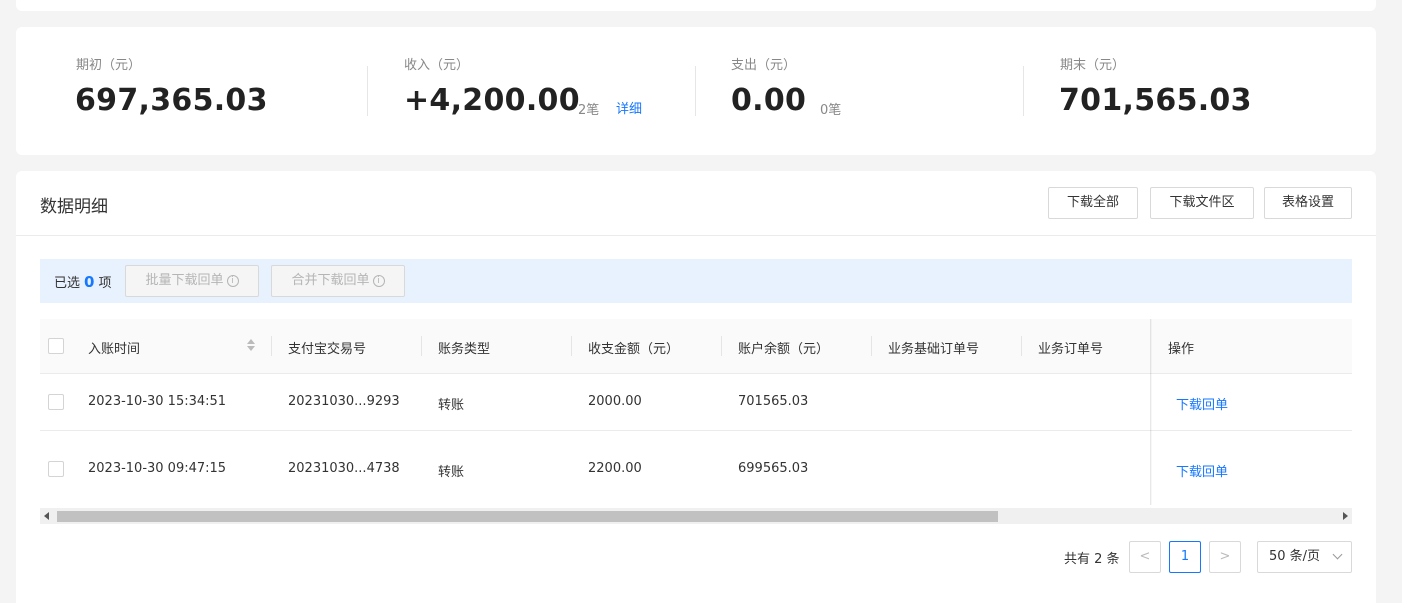 The width and height of the screenshot is (1402, 603). What do you see at coordinates (464, 349) in the screenshot?
I see `column-header-type: 账务类型` at bounding box center [464, 349].